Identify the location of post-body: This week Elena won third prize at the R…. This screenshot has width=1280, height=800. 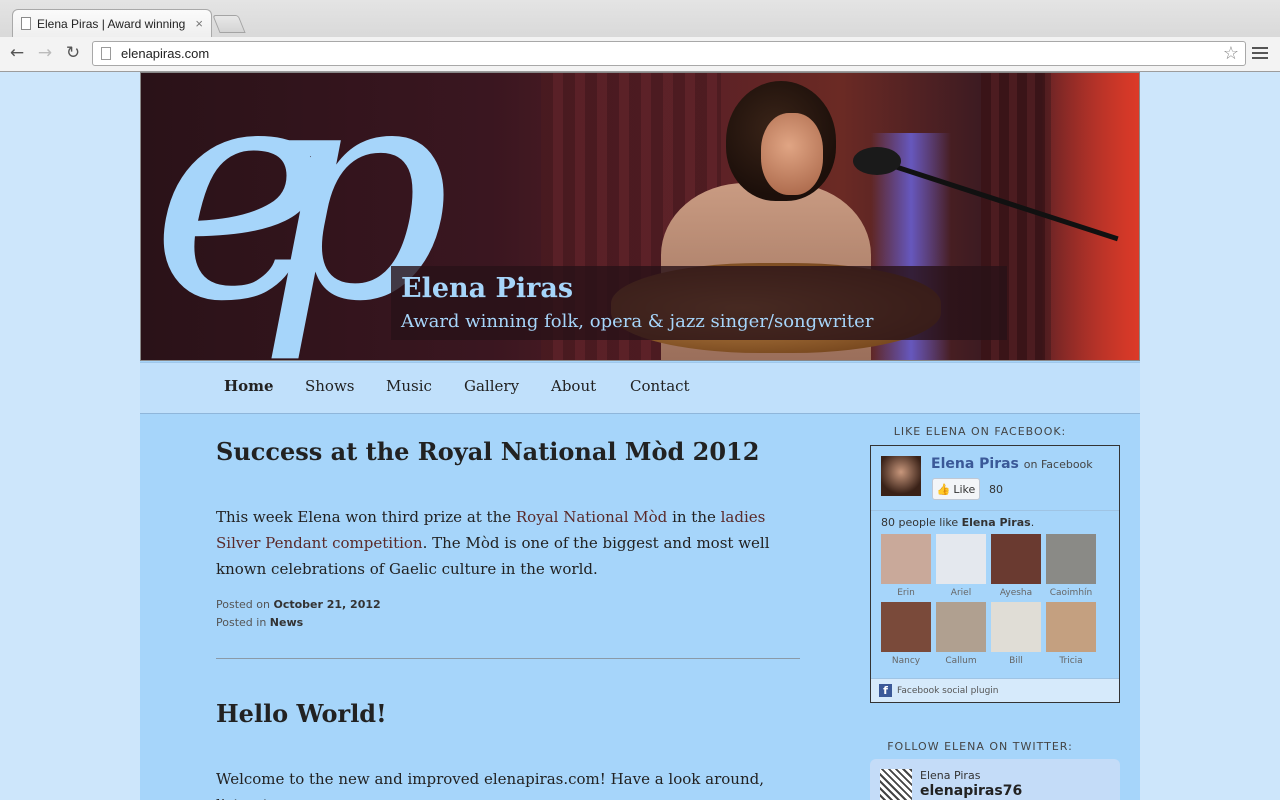
(508, 543).